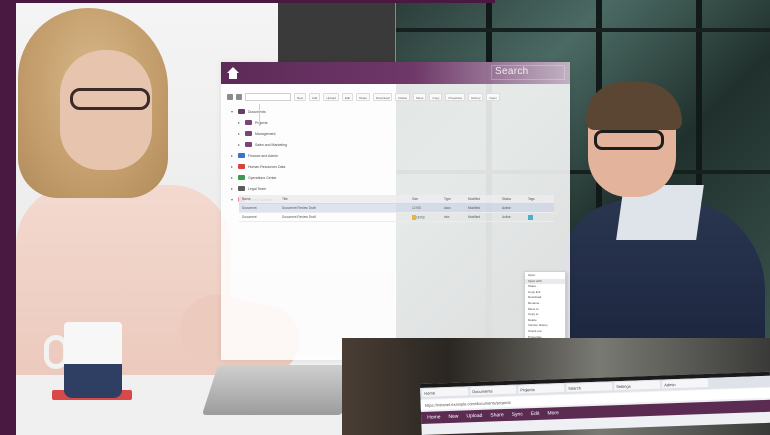 Image resolution: width=770 pixels, height=435 pixels. Describe the element at coordinates (436, 97) in the screenshot. I see `toolbar-button-copy: Copy` at that location.